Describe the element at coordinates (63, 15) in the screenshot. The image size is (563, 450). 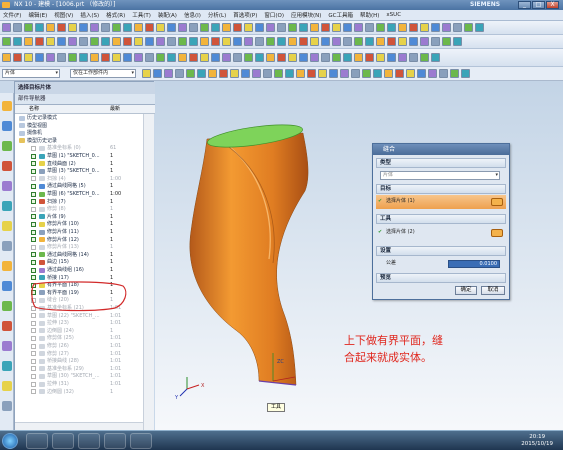
I see `menu-item: 视图(V)` at that location.